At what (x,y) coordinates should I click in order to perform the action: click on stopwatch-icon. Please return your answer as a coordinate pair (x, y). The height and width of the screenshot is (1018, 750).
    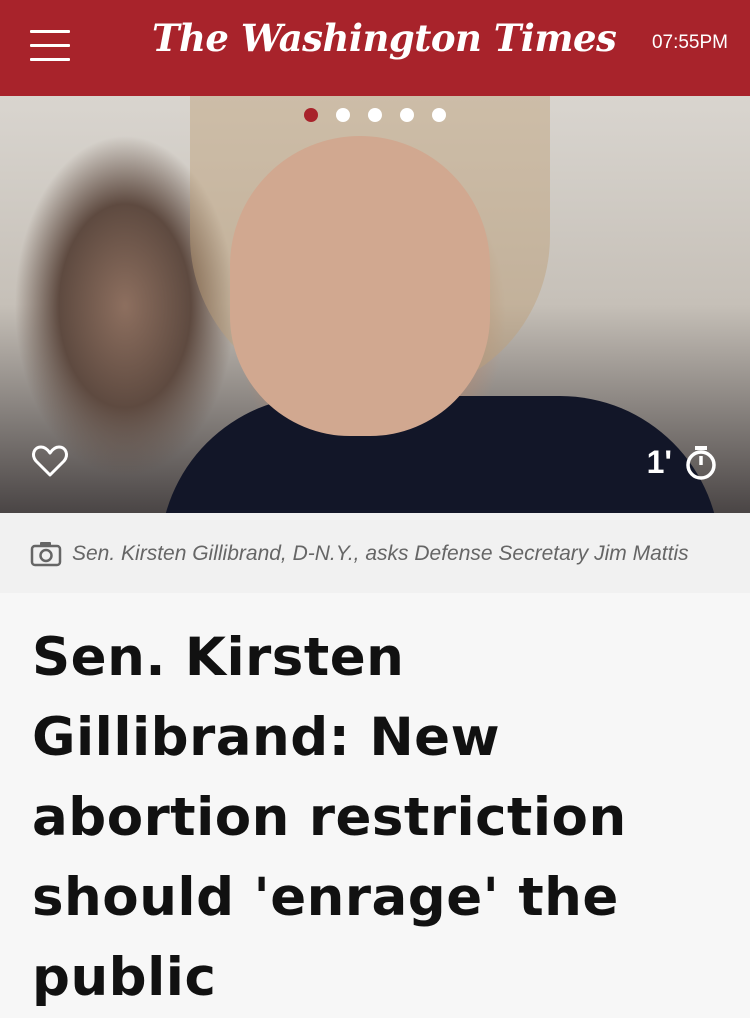
    Looking at the image, I should click on (701, 462).